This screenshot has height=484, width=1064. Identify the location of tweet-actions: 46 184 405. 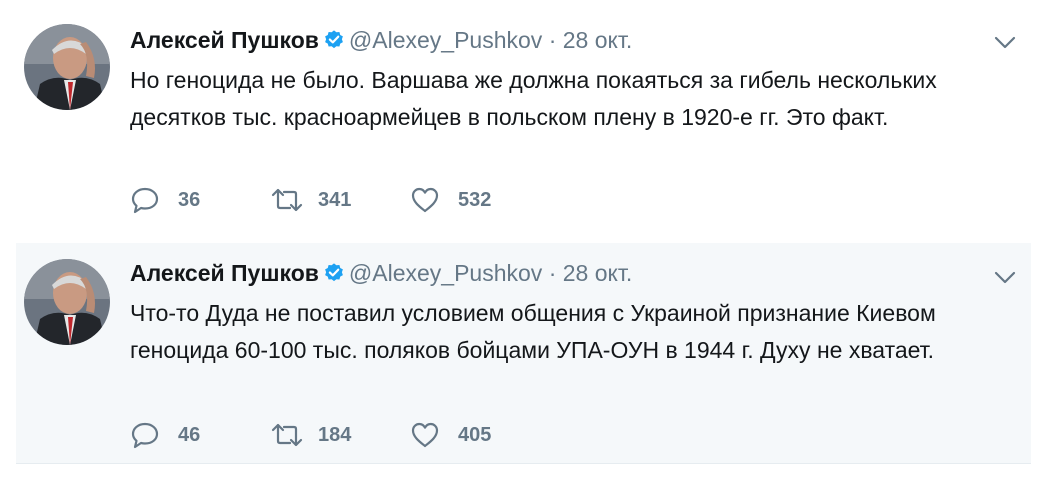
(340, 435).